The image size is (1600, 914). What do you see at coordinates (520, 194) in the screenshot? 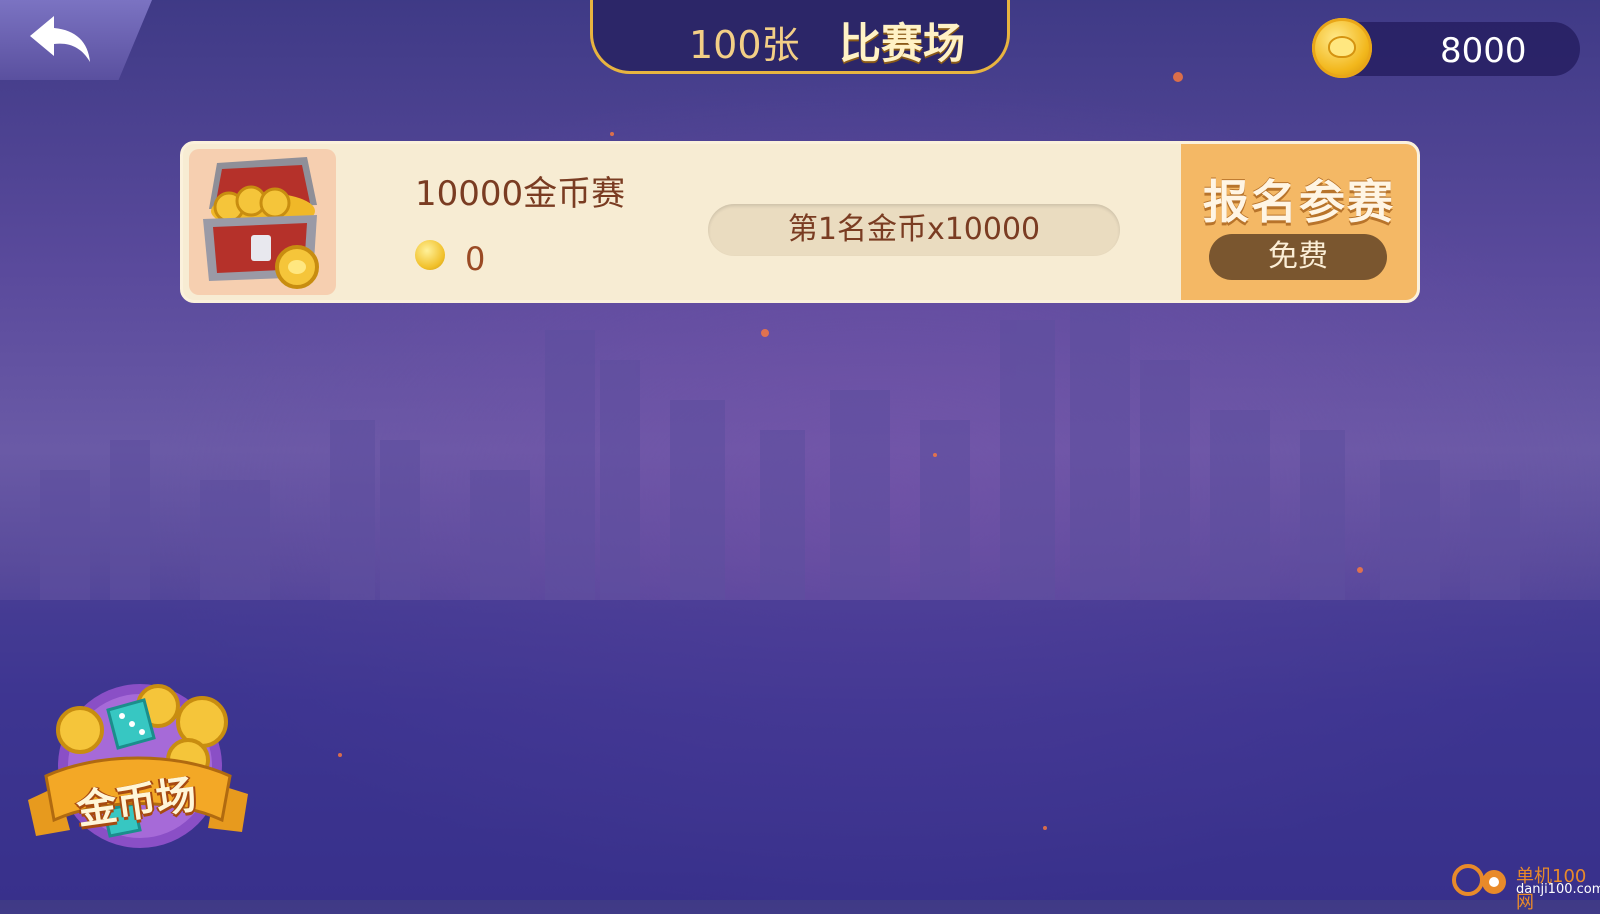
I see `match-title: 10000金币赛` at bounding box center [520, 194].